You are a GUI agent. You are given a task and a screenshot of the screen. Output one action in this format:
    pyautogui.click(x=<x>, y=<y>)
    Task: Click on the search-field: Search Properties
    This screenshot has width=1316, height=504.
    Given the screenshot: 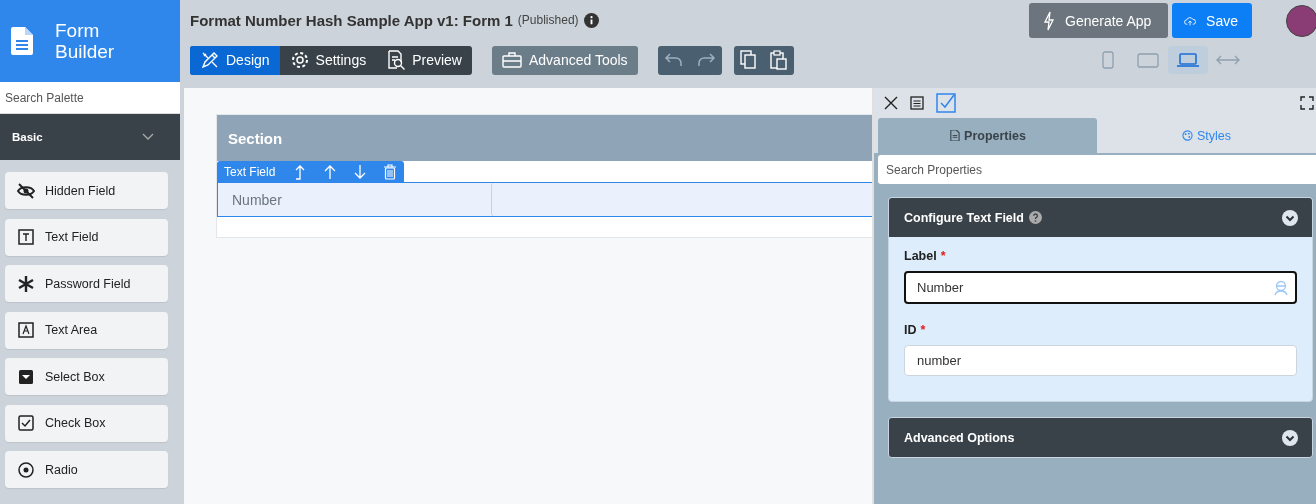 What is the action you would take?
    pyautogui.click(x=1097, y=169)
    